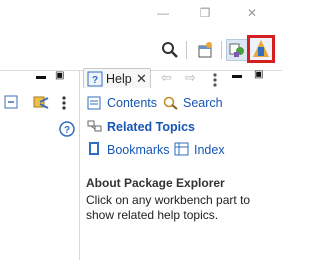 This screenshot has height=260, width=320. I want to click on contents-link: Contents, so click(132, 103).